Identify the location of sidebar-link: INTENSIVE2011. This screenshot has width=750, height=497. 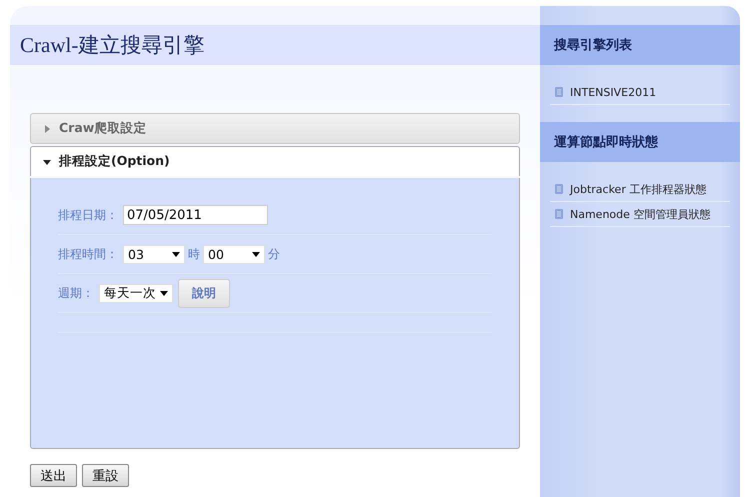
(613, 92).